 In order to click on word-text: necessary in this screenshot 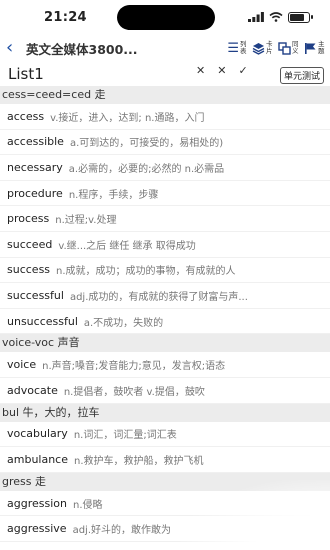, I will do `click(35, 167)`.